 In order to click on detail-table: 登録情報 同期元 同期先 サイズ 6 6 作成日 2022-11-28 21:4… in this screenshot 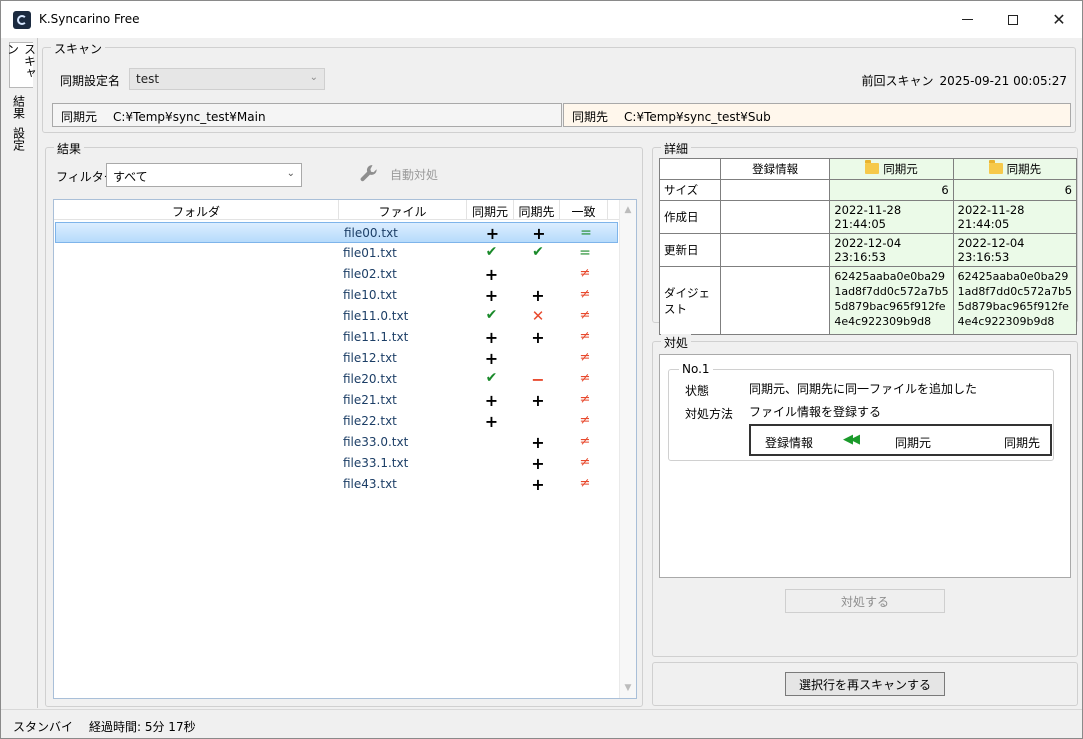, I will do `click(868, 246)`.